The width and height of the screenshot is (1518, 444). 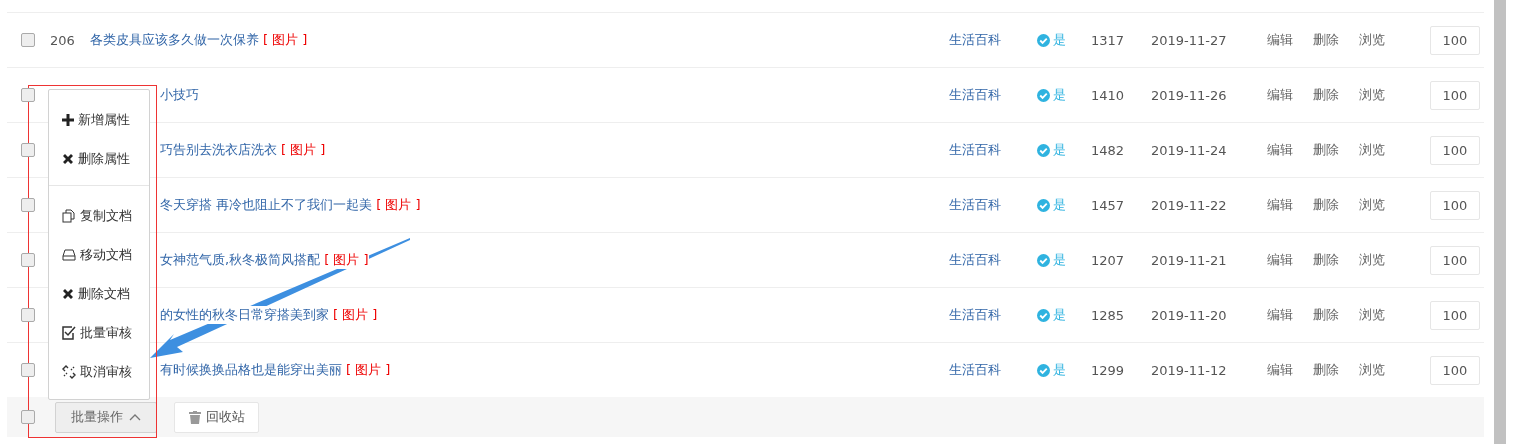 What do you see at coordinates (1500, 222) in the screenshot?
I see `scrollbar` at bounding box center [1500, 222].